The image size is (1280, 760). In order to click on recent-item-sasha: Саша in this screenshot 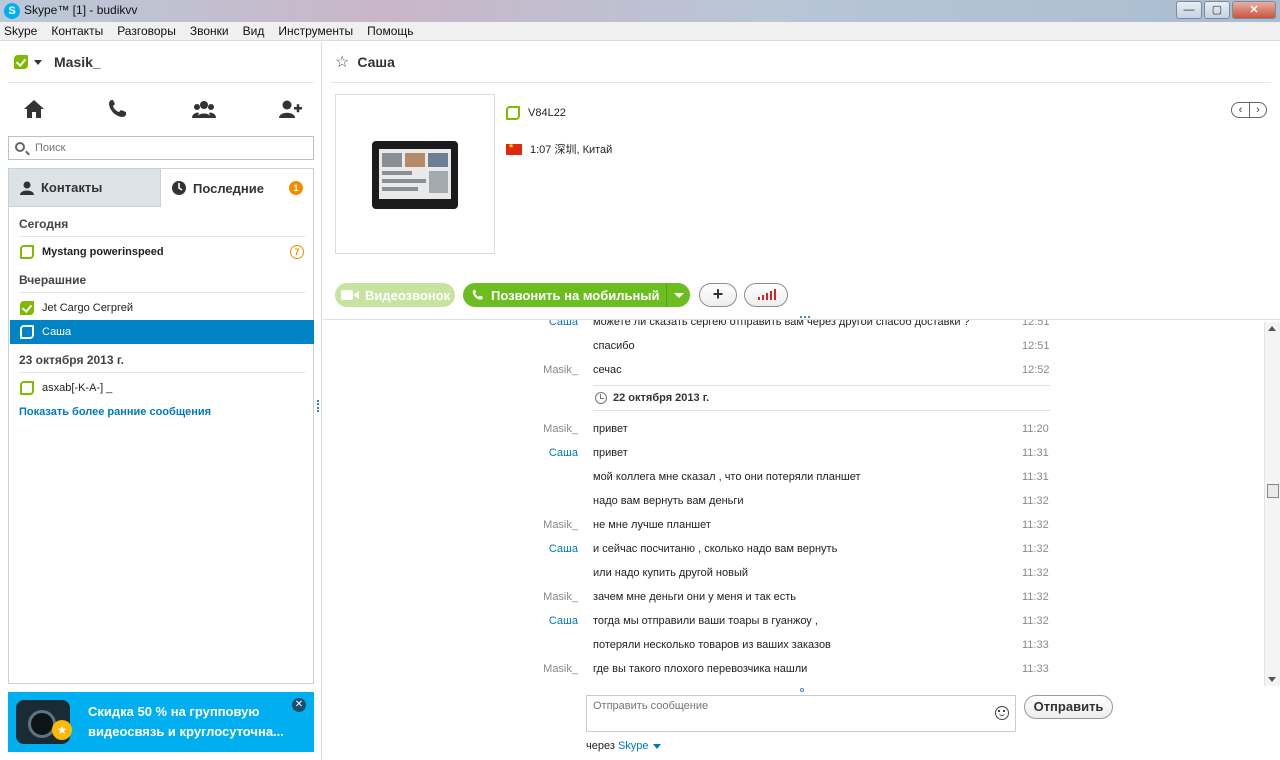, I will do `click(162, 332)`.